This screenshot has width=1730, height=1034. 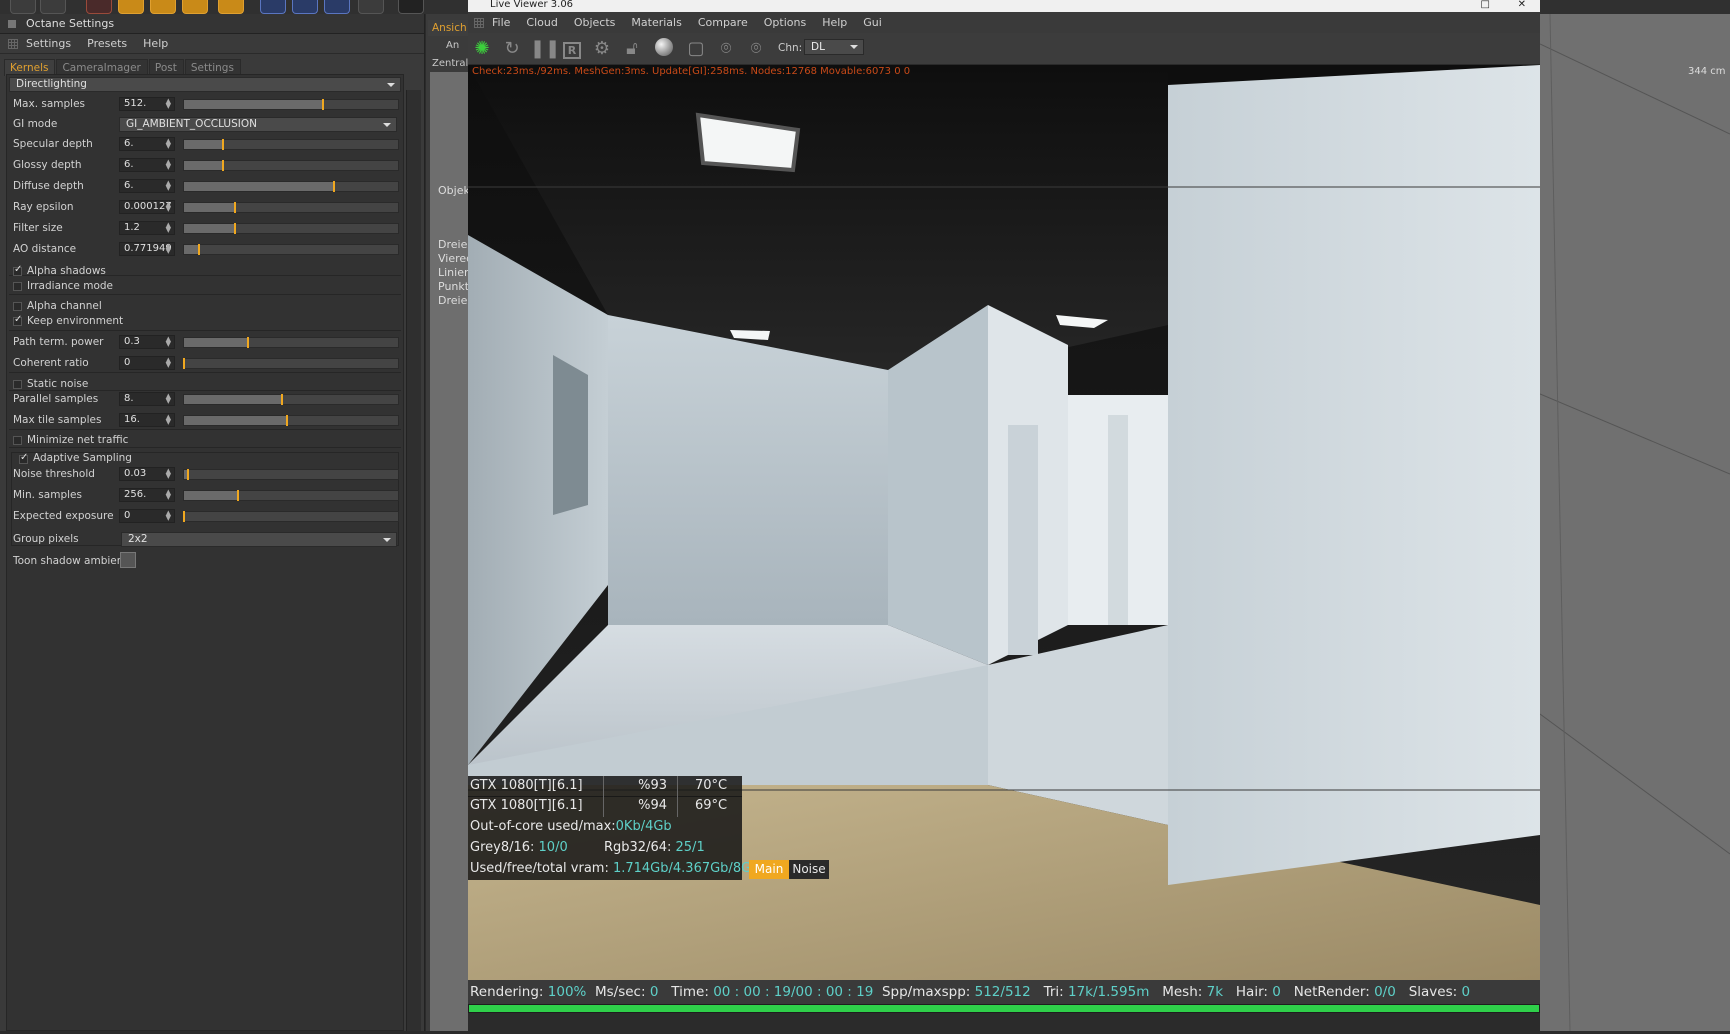 What do you see at coordinates (413, 560) in the screenshot?
I see `panel-scrollbar` at bounding box center [413, 560].